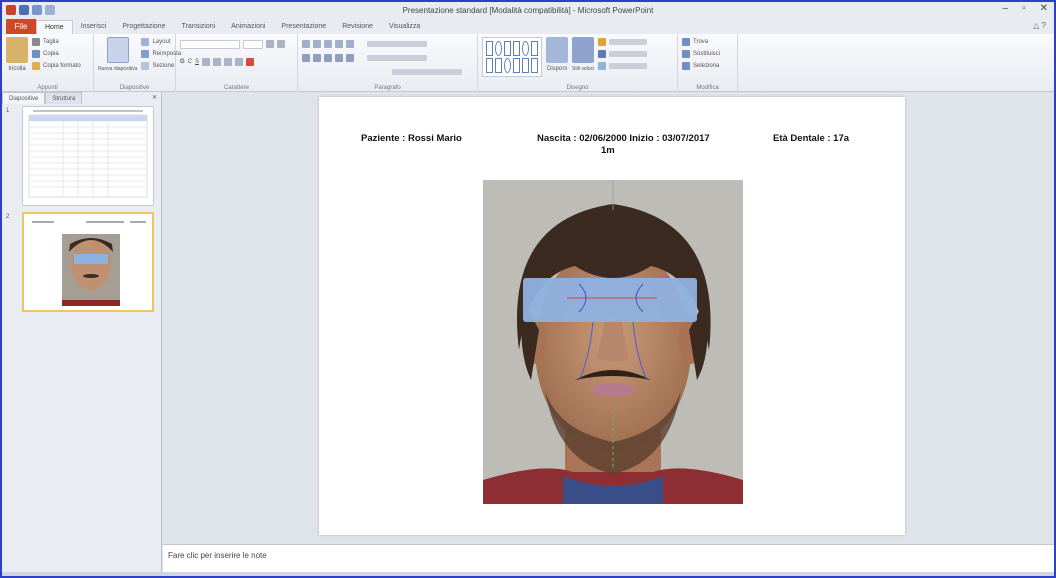  Describe the element at coordinates (357, 27) in the screenshot. I see `tab-review: Revisione` at that location.